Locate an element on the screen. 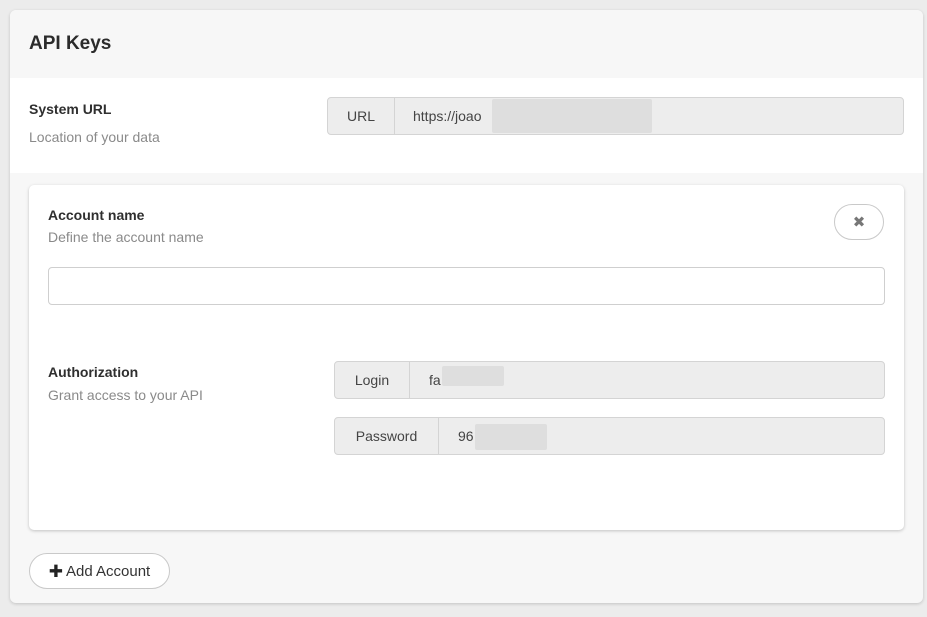 Image resolution: width=927 pixels, height=617 pixels. account-name-label: Account name is located at coordinates (96, 215).